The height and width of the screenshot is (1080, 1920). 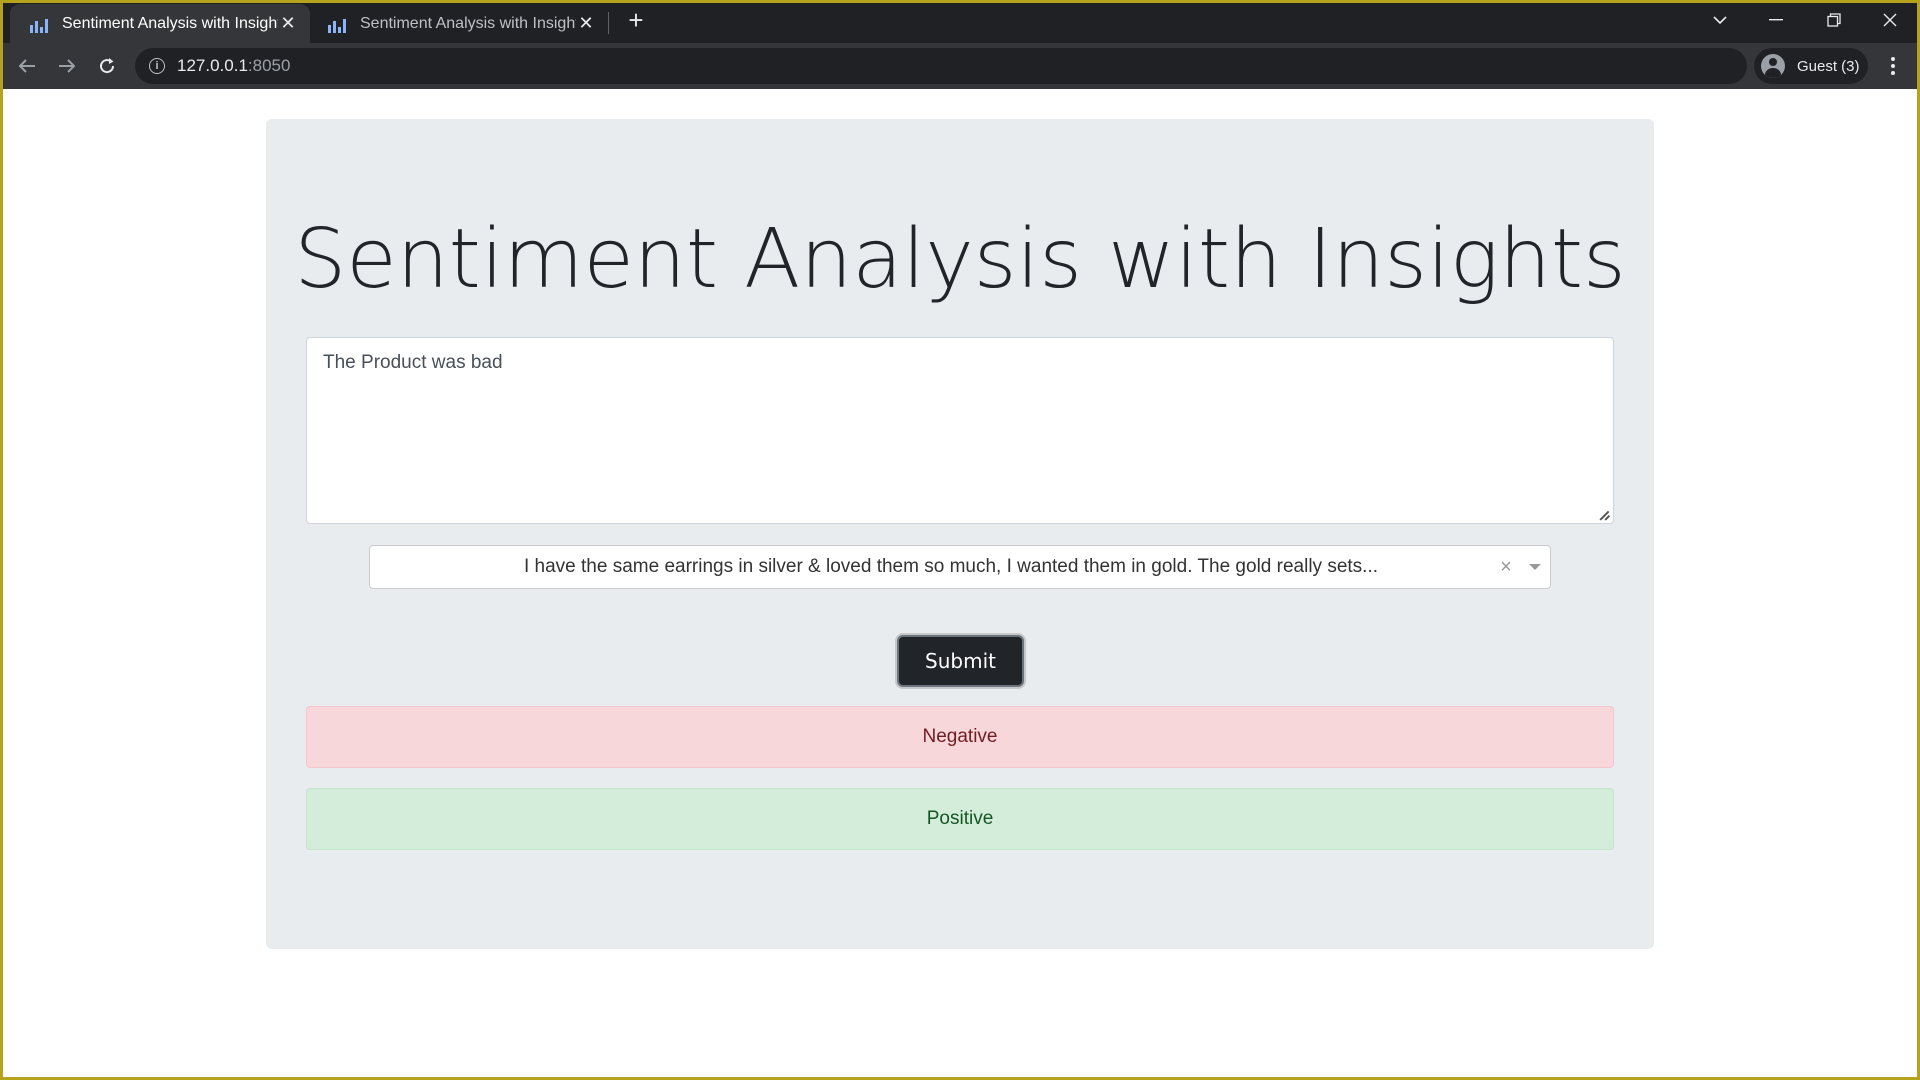 What do you see at coordinates (1535, 567) in the screenshot?
I see `dropdown-arrow-icon` at bounding box center [1535, 567].